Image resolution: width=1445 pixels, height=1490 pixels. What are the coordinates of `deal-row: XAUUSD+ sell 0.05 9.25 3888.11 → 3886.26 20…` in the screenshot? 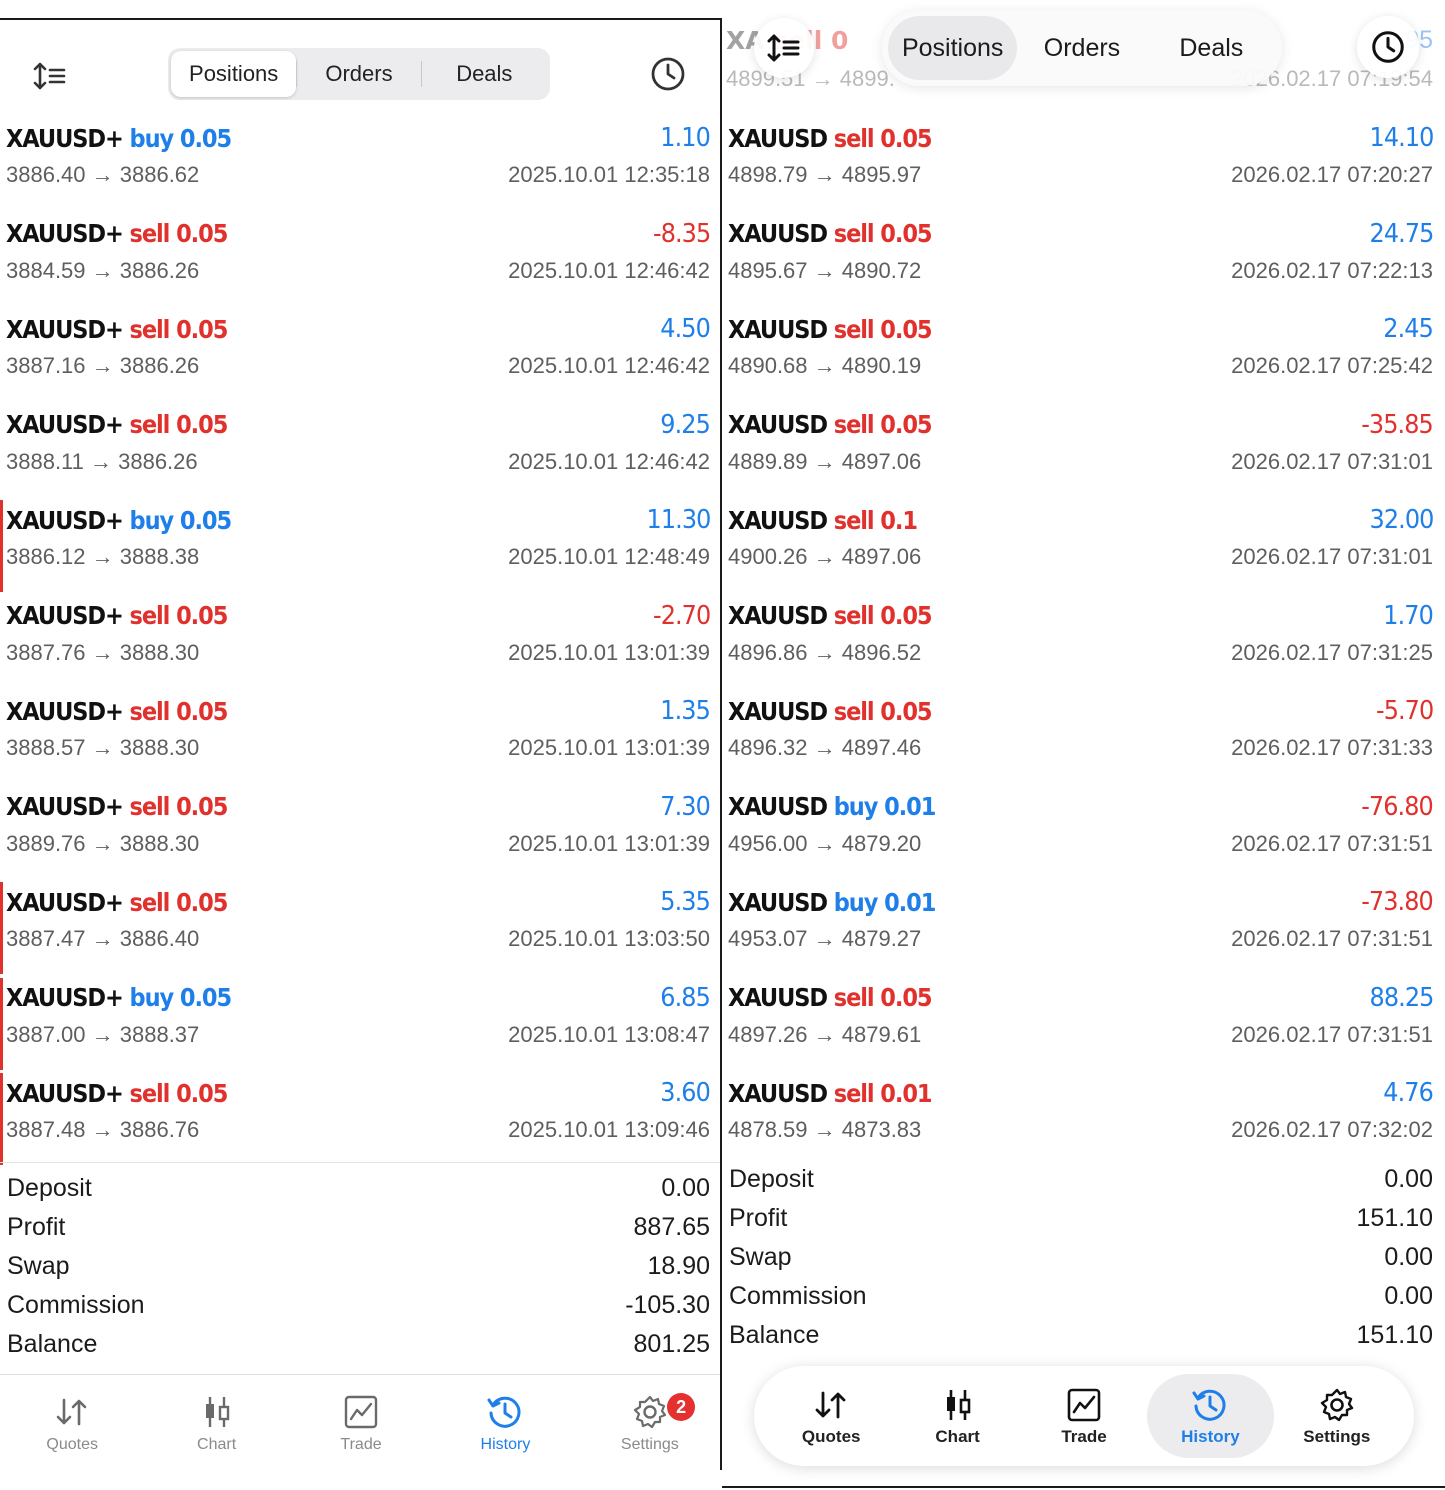 It's located at (361, 451).